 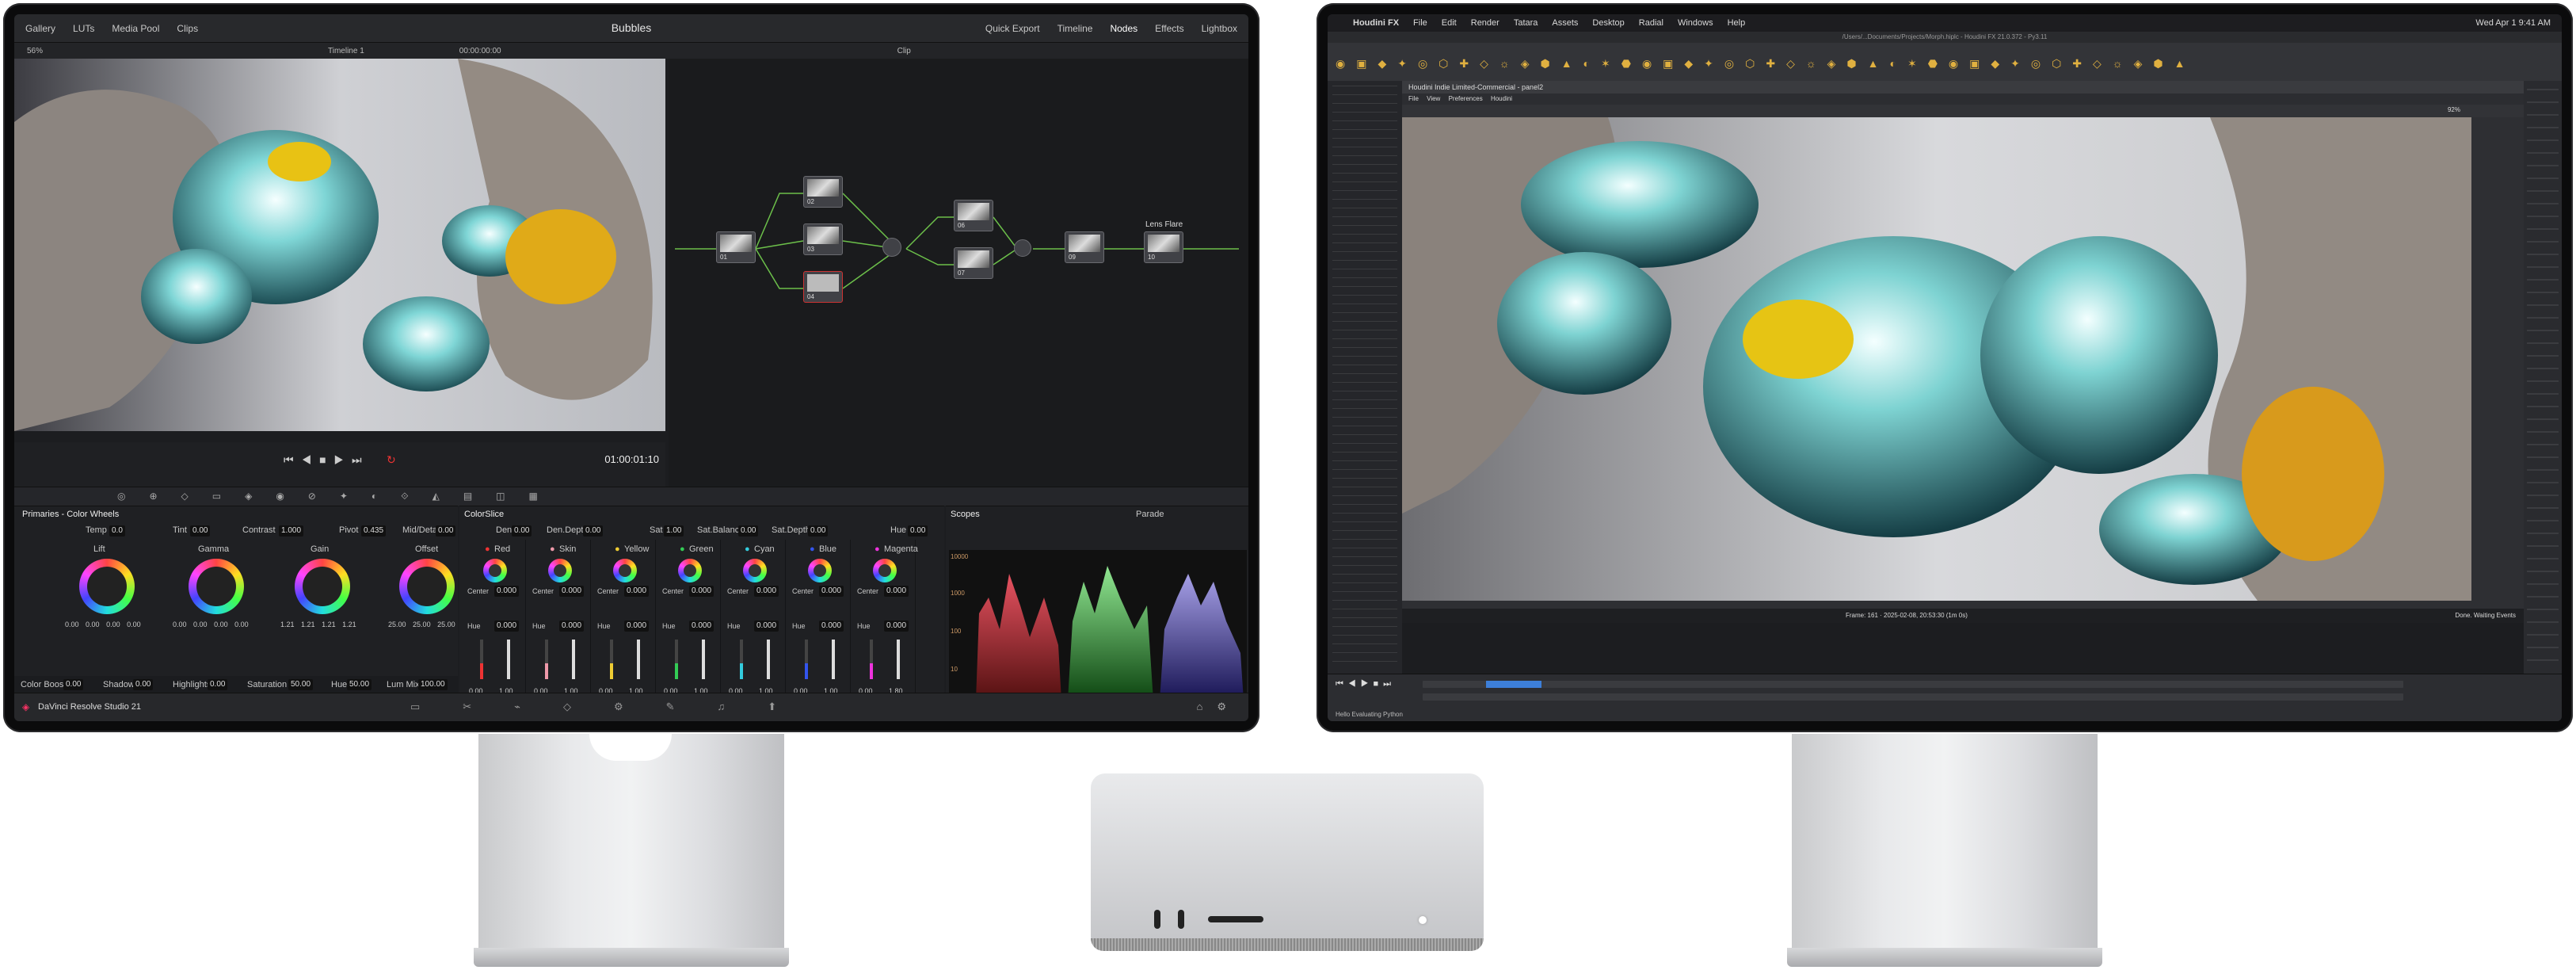 What do you see at coordinates (1413, 98) in the screenshot?
I see `panel-menu-file: File` at bounding box center [1413, 98].